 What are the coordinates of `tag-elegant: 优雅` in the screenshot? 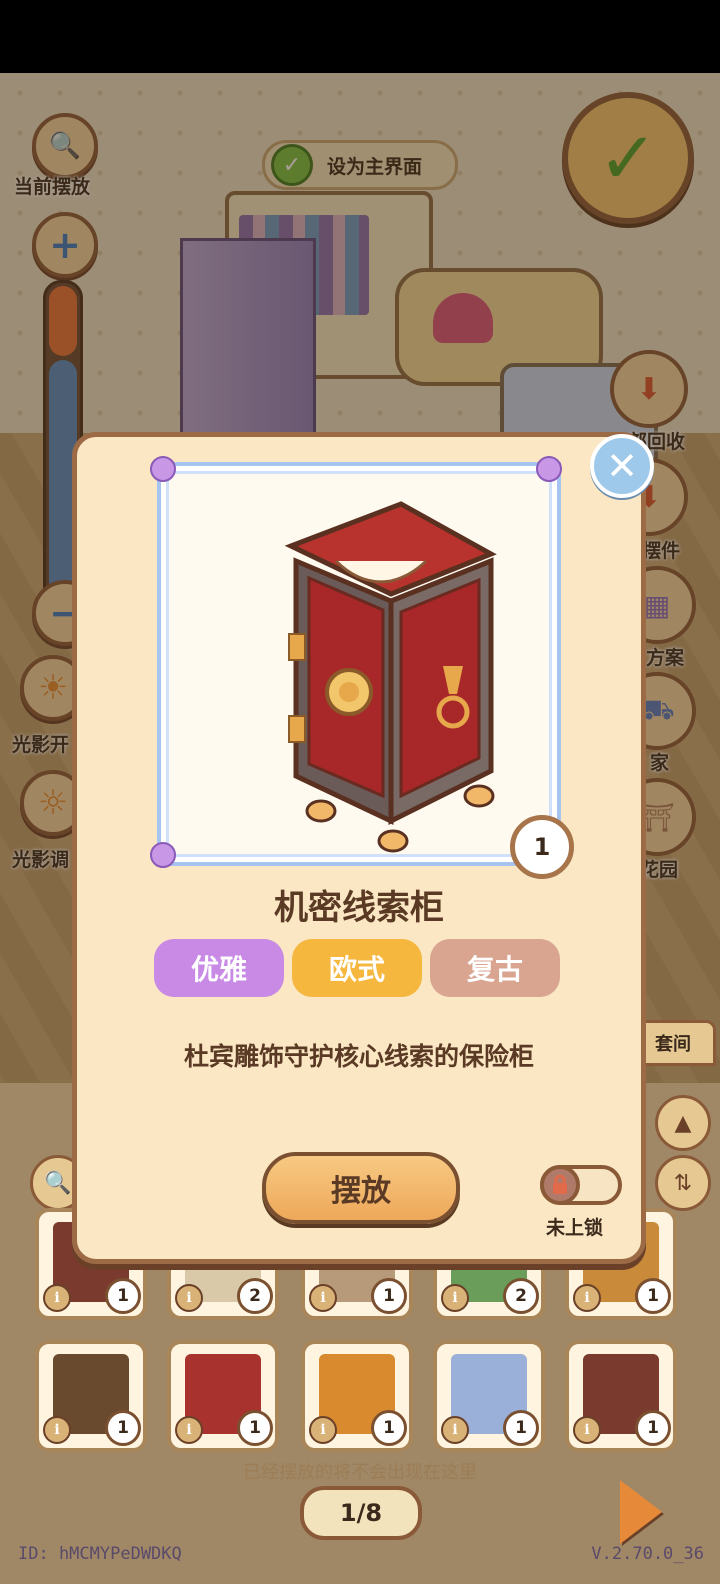 It's located at (219, 968).